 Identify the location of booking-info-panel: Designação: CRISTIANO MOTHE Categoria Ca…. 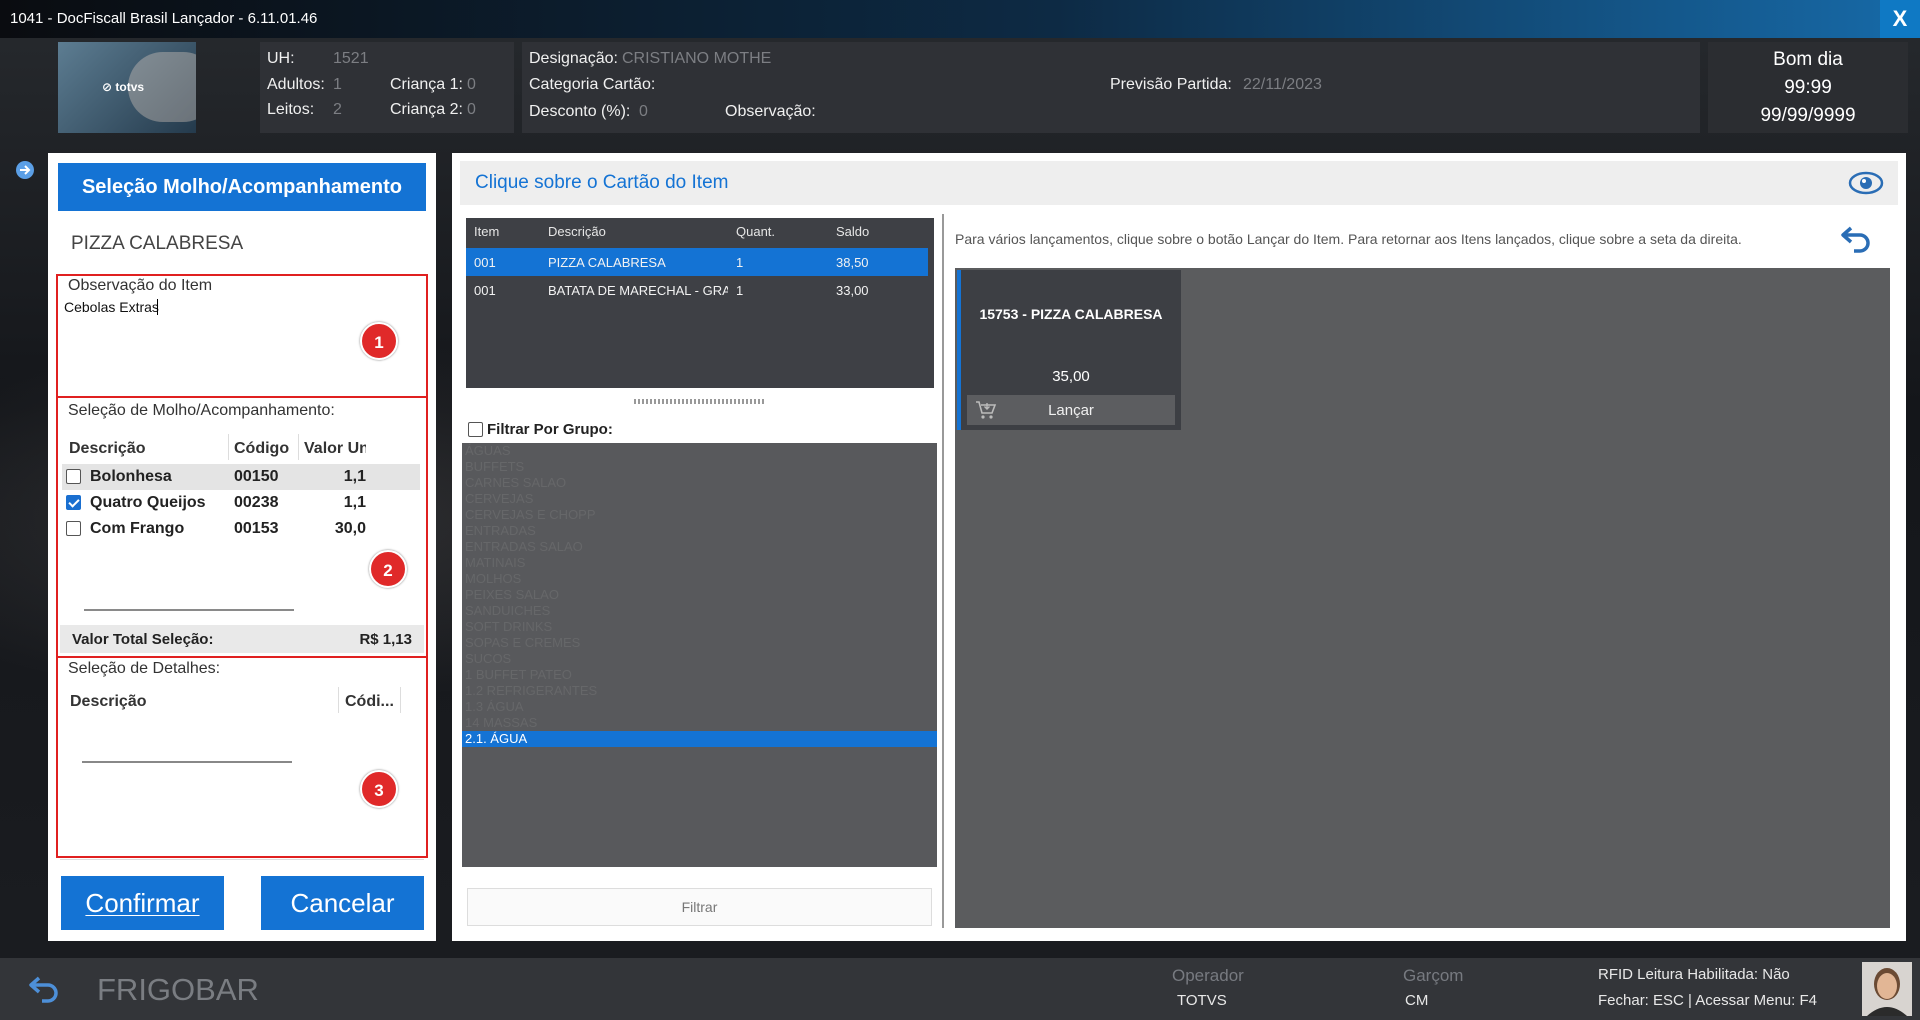
(1111, 87).